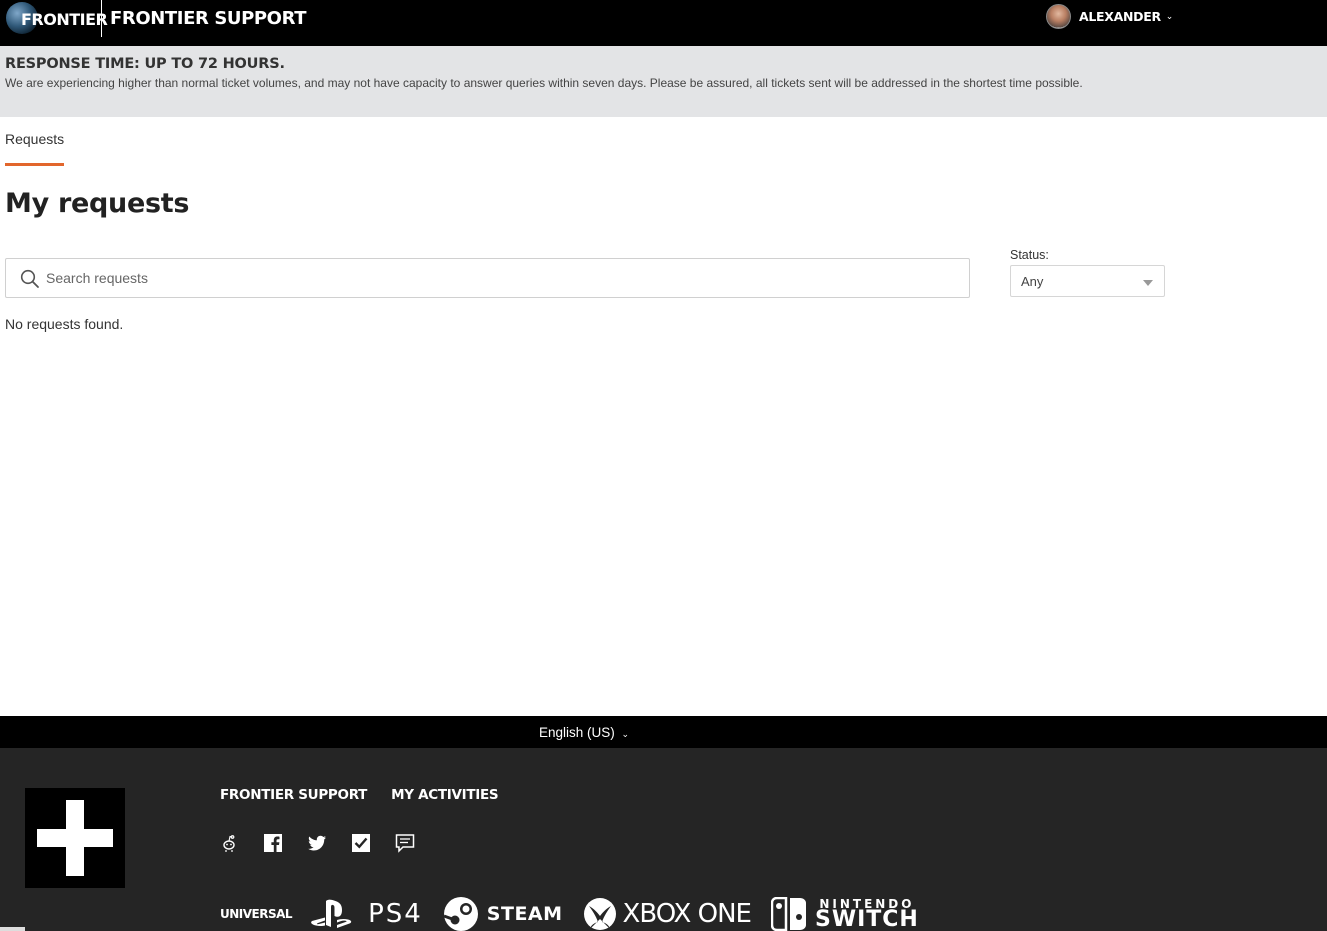  I want to click on site-title: FRONTIER SUPPORT, so click(208, 18).